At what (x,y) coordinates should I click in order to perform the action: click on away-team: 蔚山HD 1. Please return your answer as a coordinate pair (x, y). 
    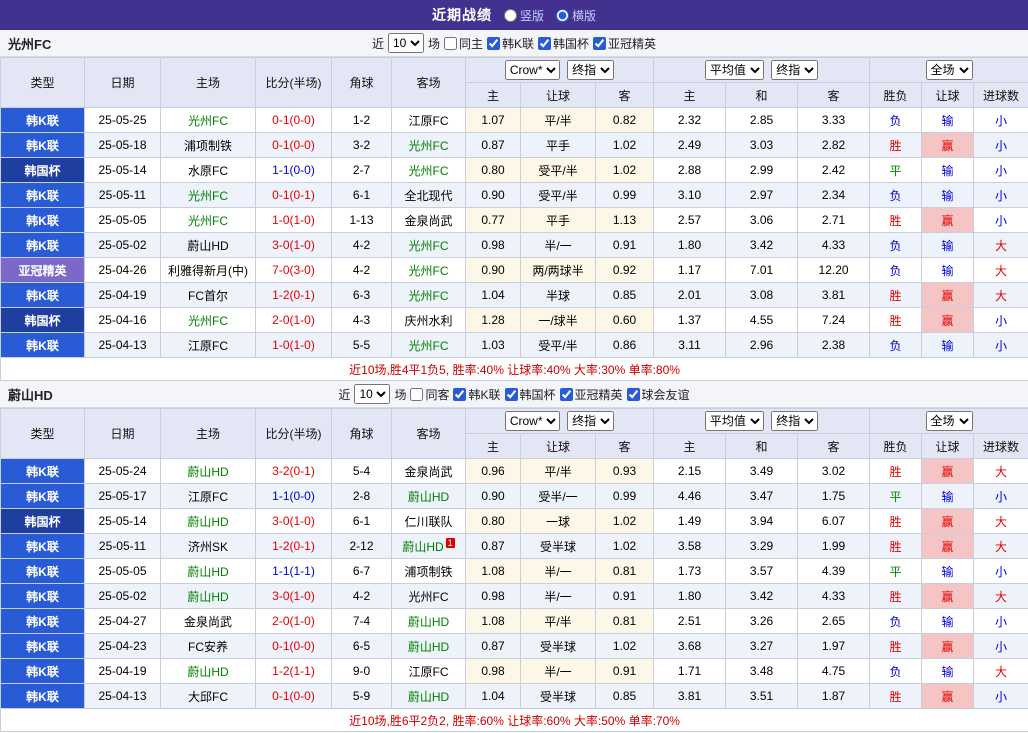
    Looking at the image, I should click on (428, 546).